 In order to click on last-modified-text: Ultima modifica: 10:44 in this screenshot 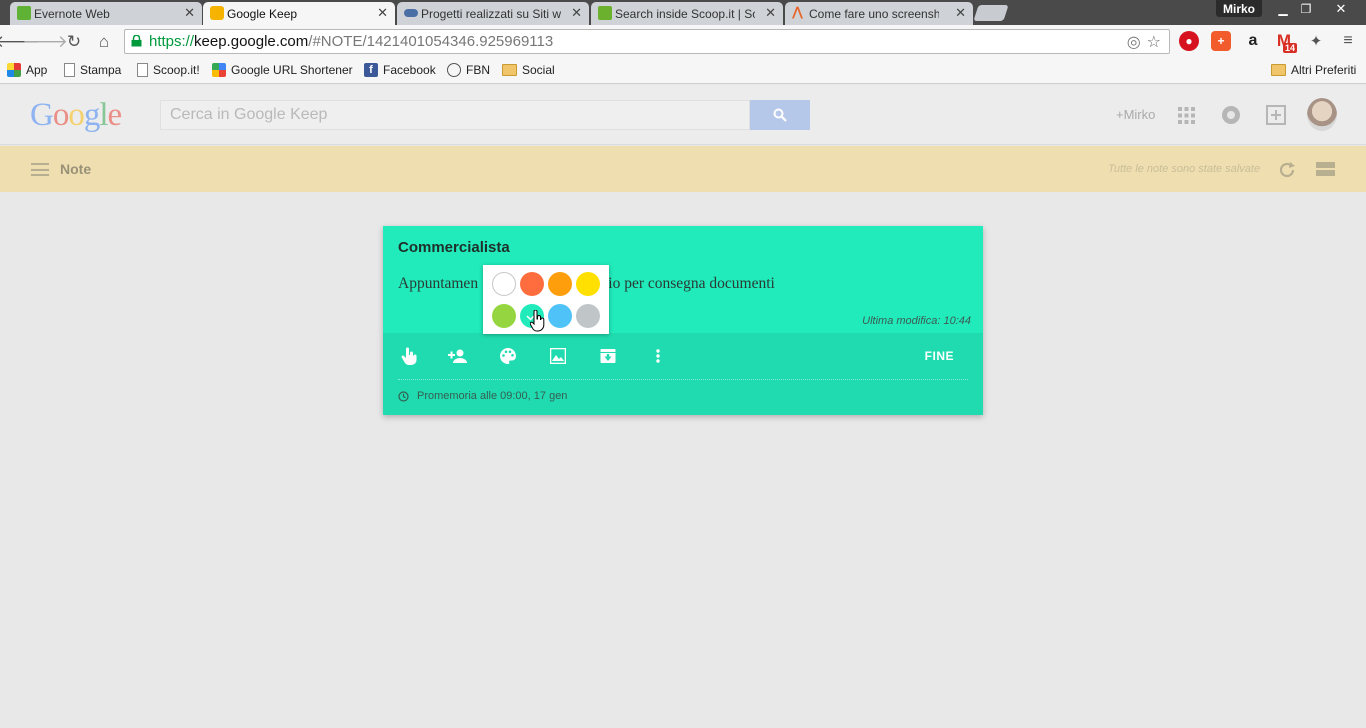, I will do `click(916, 321)`.